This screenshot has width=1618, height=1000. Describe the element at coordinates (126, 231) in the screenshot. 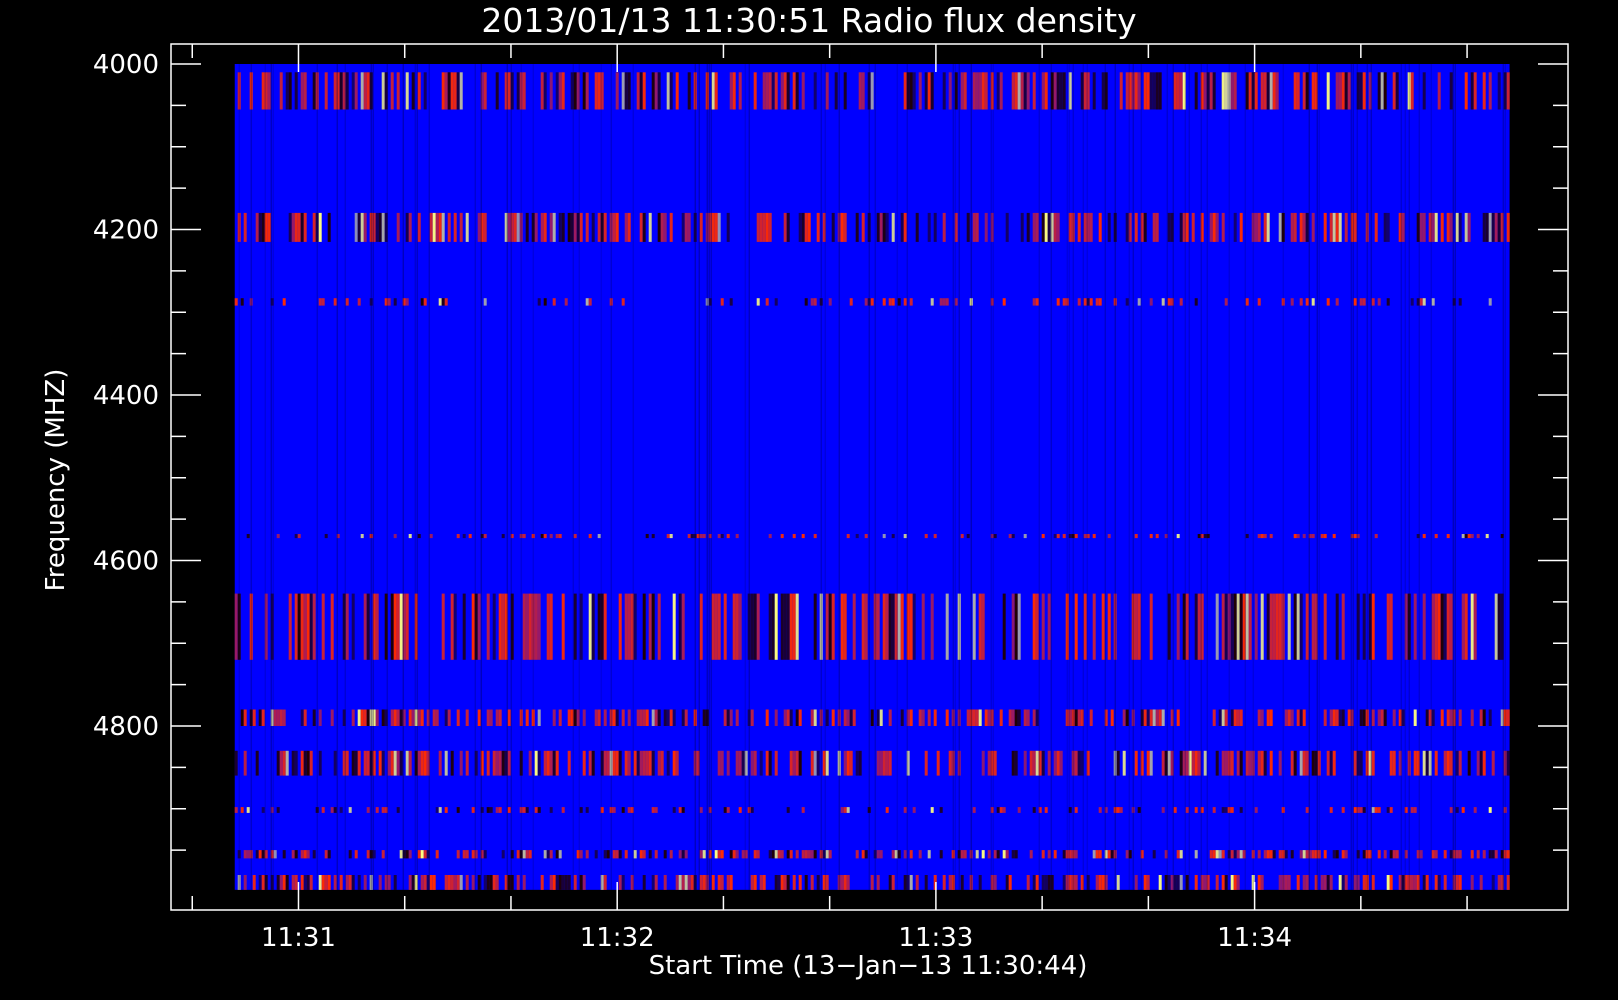

I see `y-tick-label: 4200` at that location.